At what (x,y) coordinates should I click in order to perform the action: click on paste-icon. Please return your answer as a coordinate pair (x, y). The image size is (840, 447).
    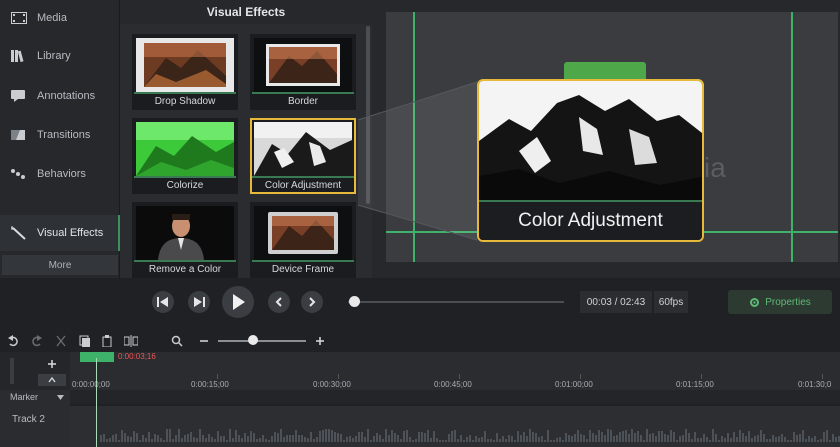
    Looking at the image, I should click on (107, 341).